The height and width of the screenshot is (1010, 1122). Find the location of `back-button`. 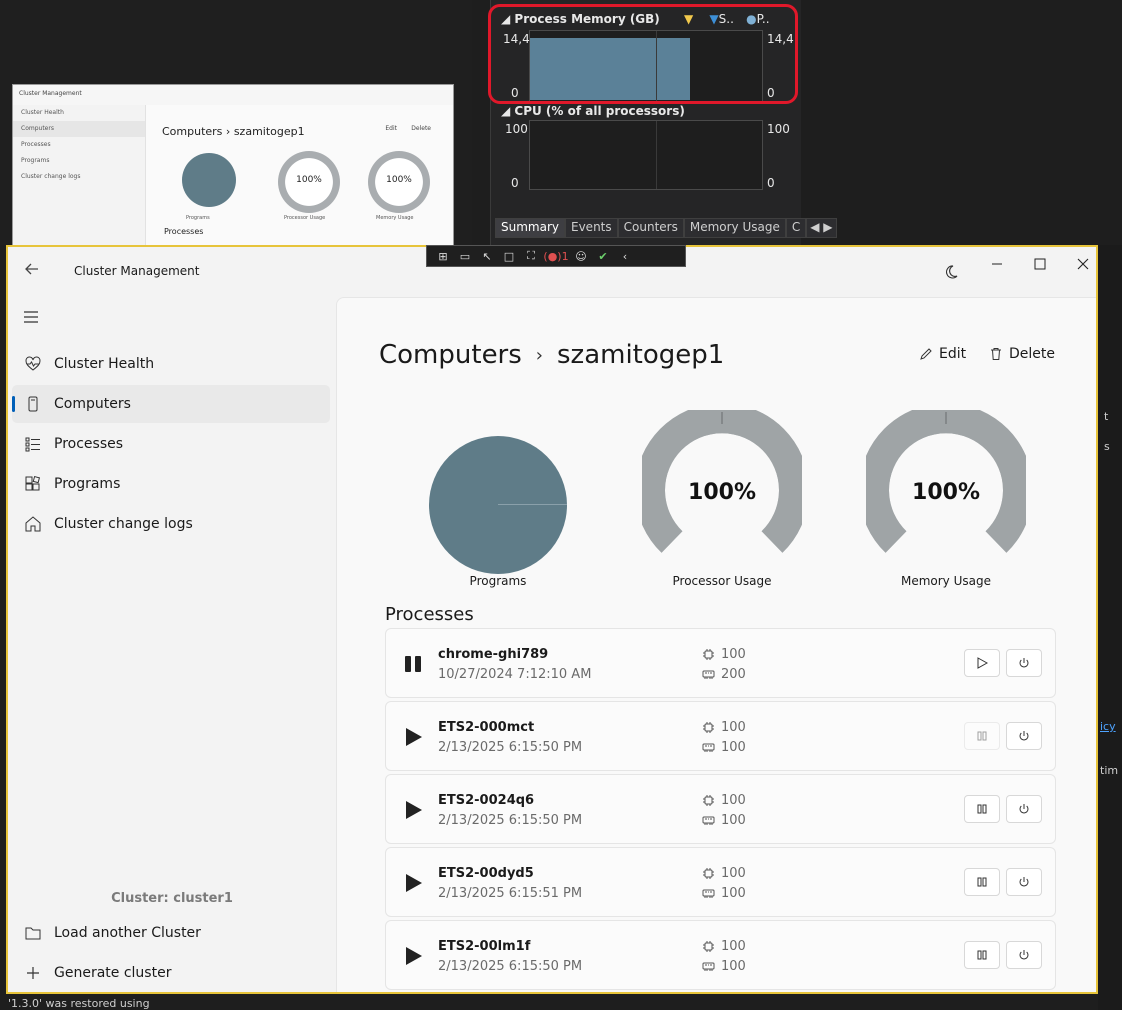

back-button is located at coordinates (32, 269).